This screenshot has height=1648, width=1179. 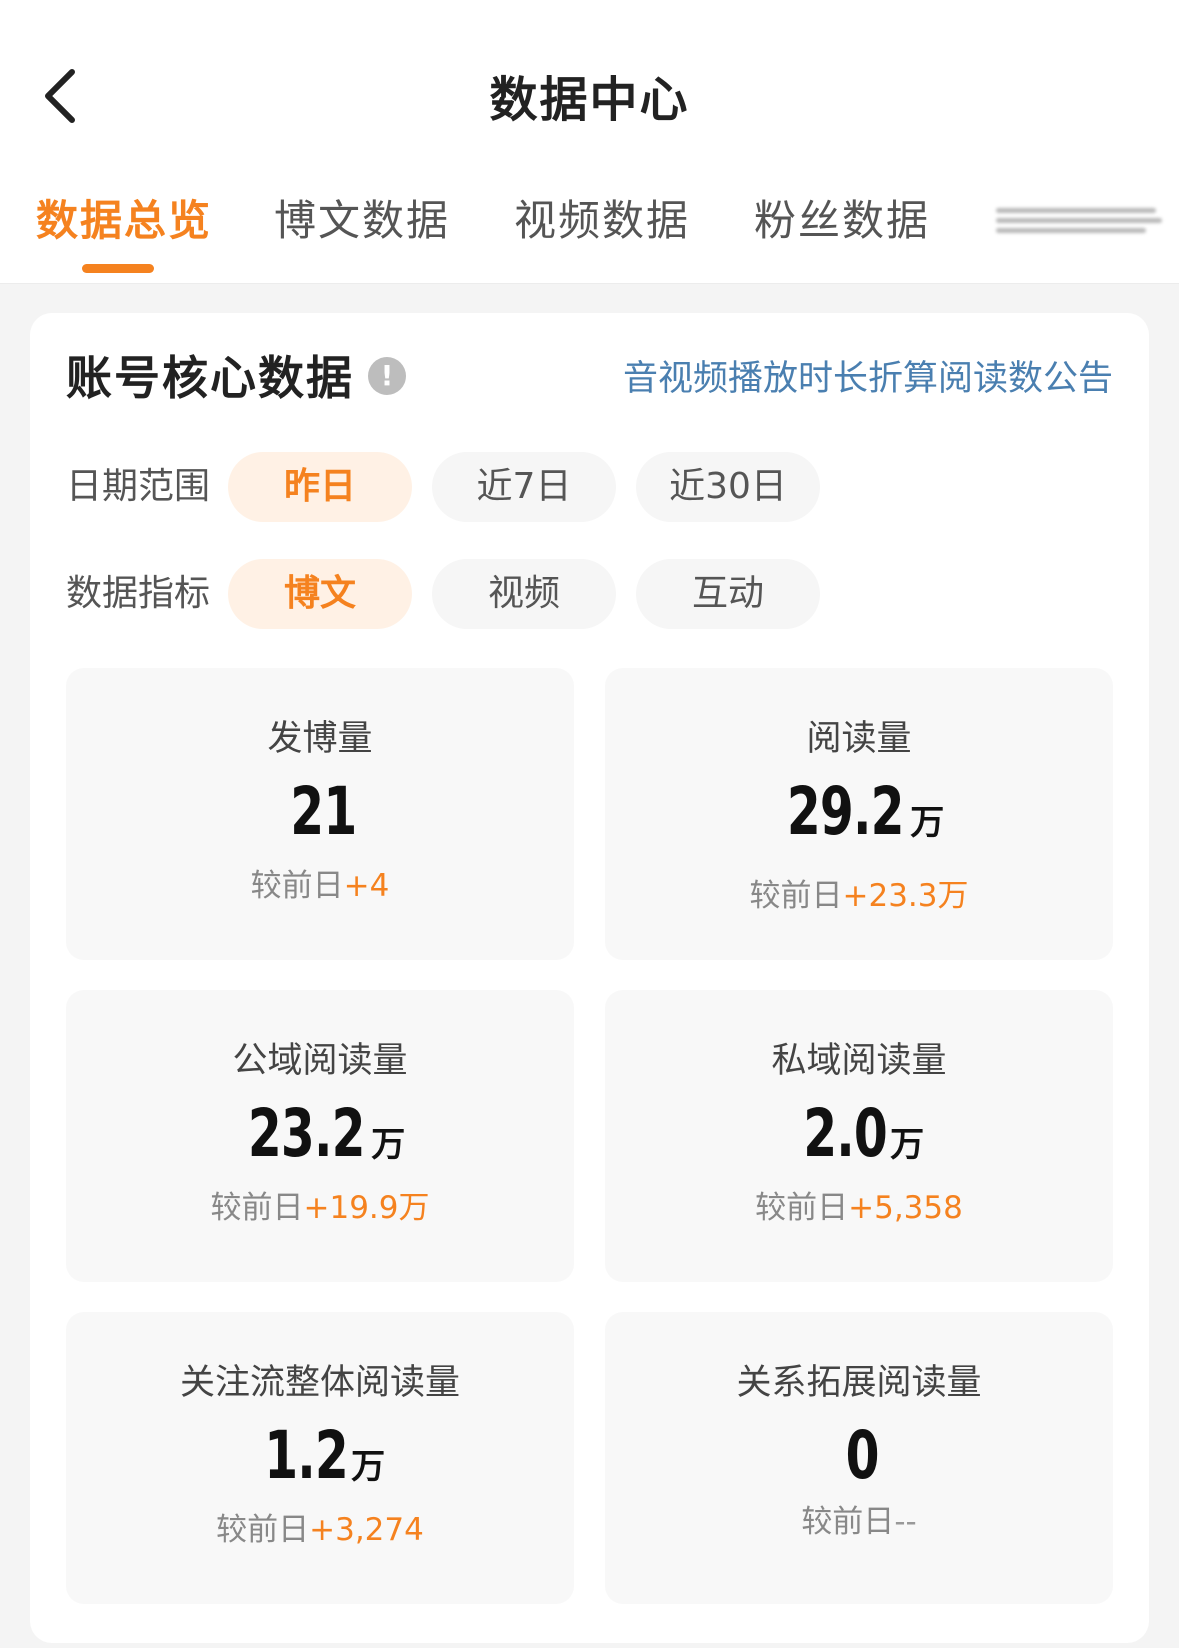 I want to click on stat-compare: 较前日+4, so click(x=320, y=886).